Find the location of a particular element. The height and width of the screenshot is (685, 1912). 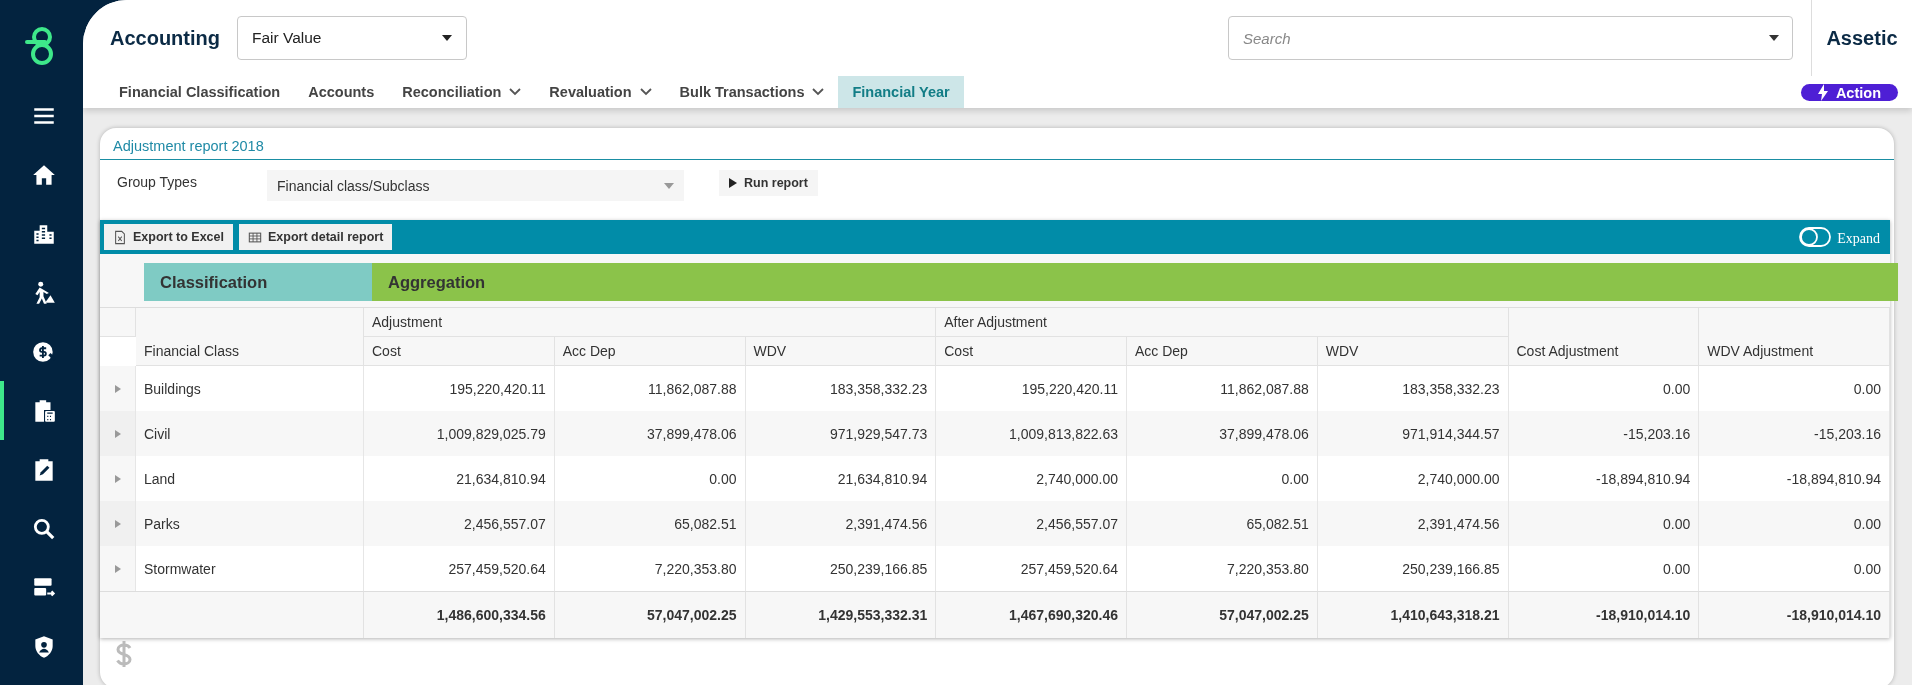

action-button: Action is located at coordinates (1849, 92).